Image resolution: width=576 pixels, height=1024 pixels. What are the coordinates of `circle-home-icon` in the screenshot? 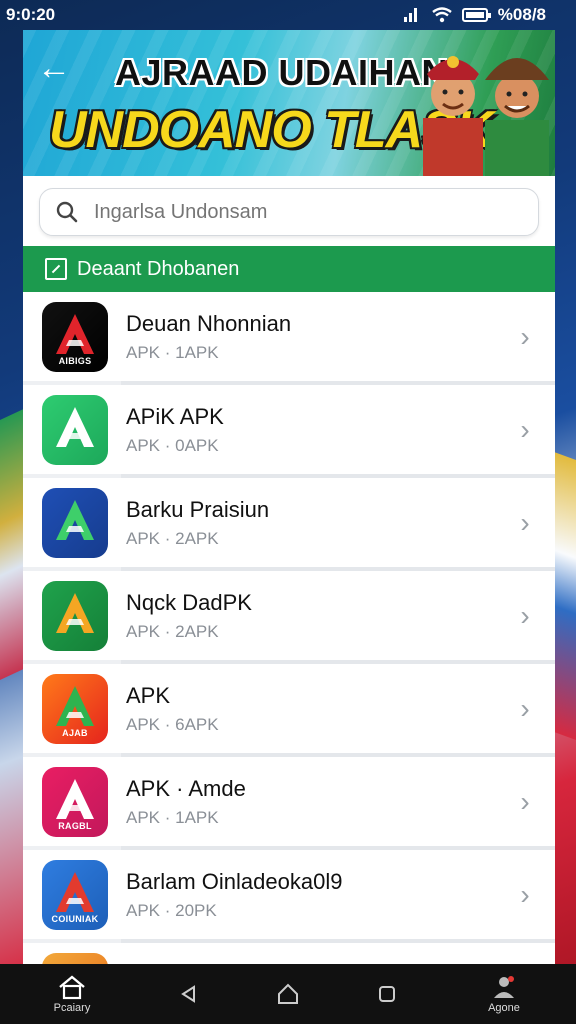 It's located at (288, 994).